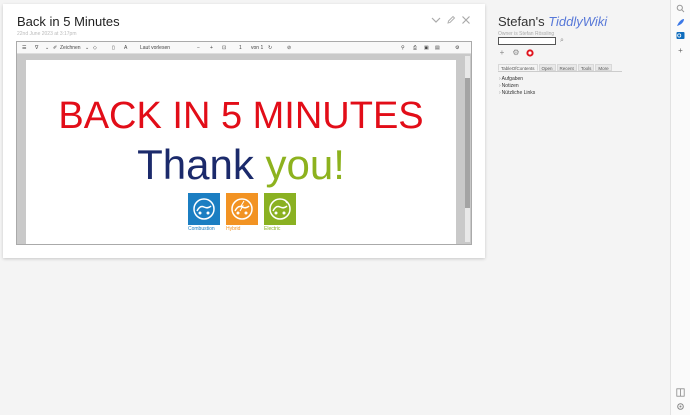 Image resolution: width=690 pixels, height=415 pixels. What do you see at coordinates (527, 41) in the screenshot?
I see `search-input` at bounding box center [527, 41].